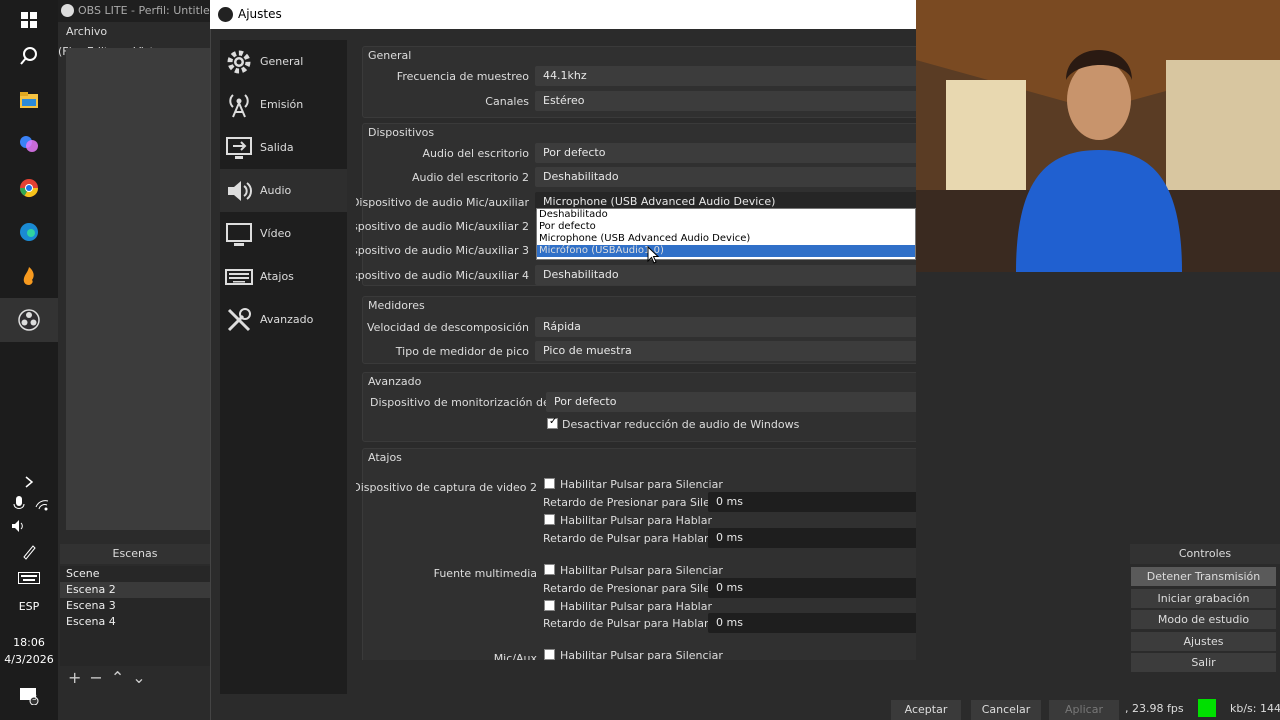 This screenshot has height=720, width=1280. Describe the element at coordinates (276, 233) in the screenshot. I see `sidebar-item-label: Vídeo` at that location.